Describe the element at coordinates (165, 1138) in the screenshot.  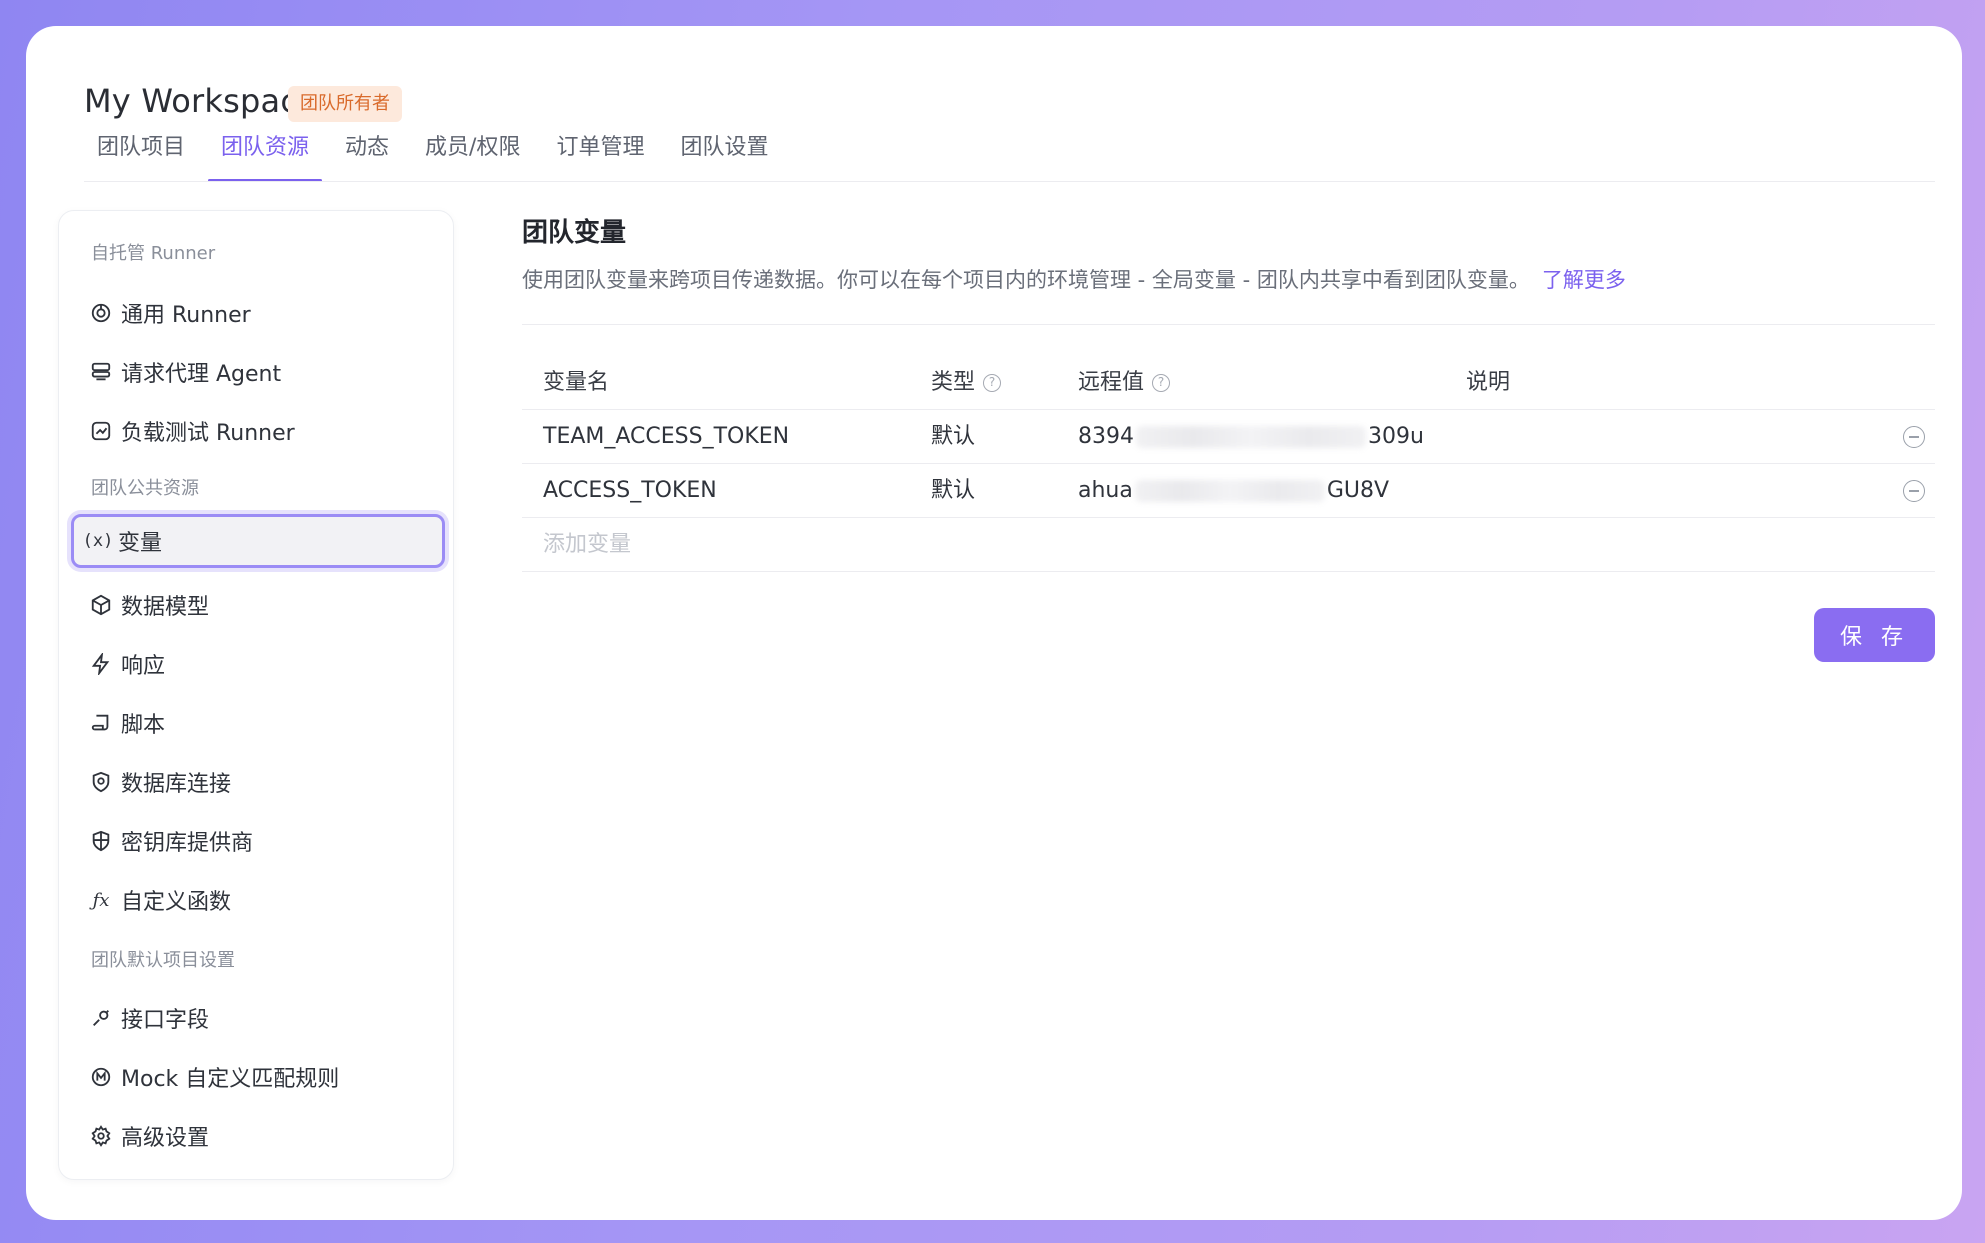
I see `sidebar-item-label: 高级设置` at that location.